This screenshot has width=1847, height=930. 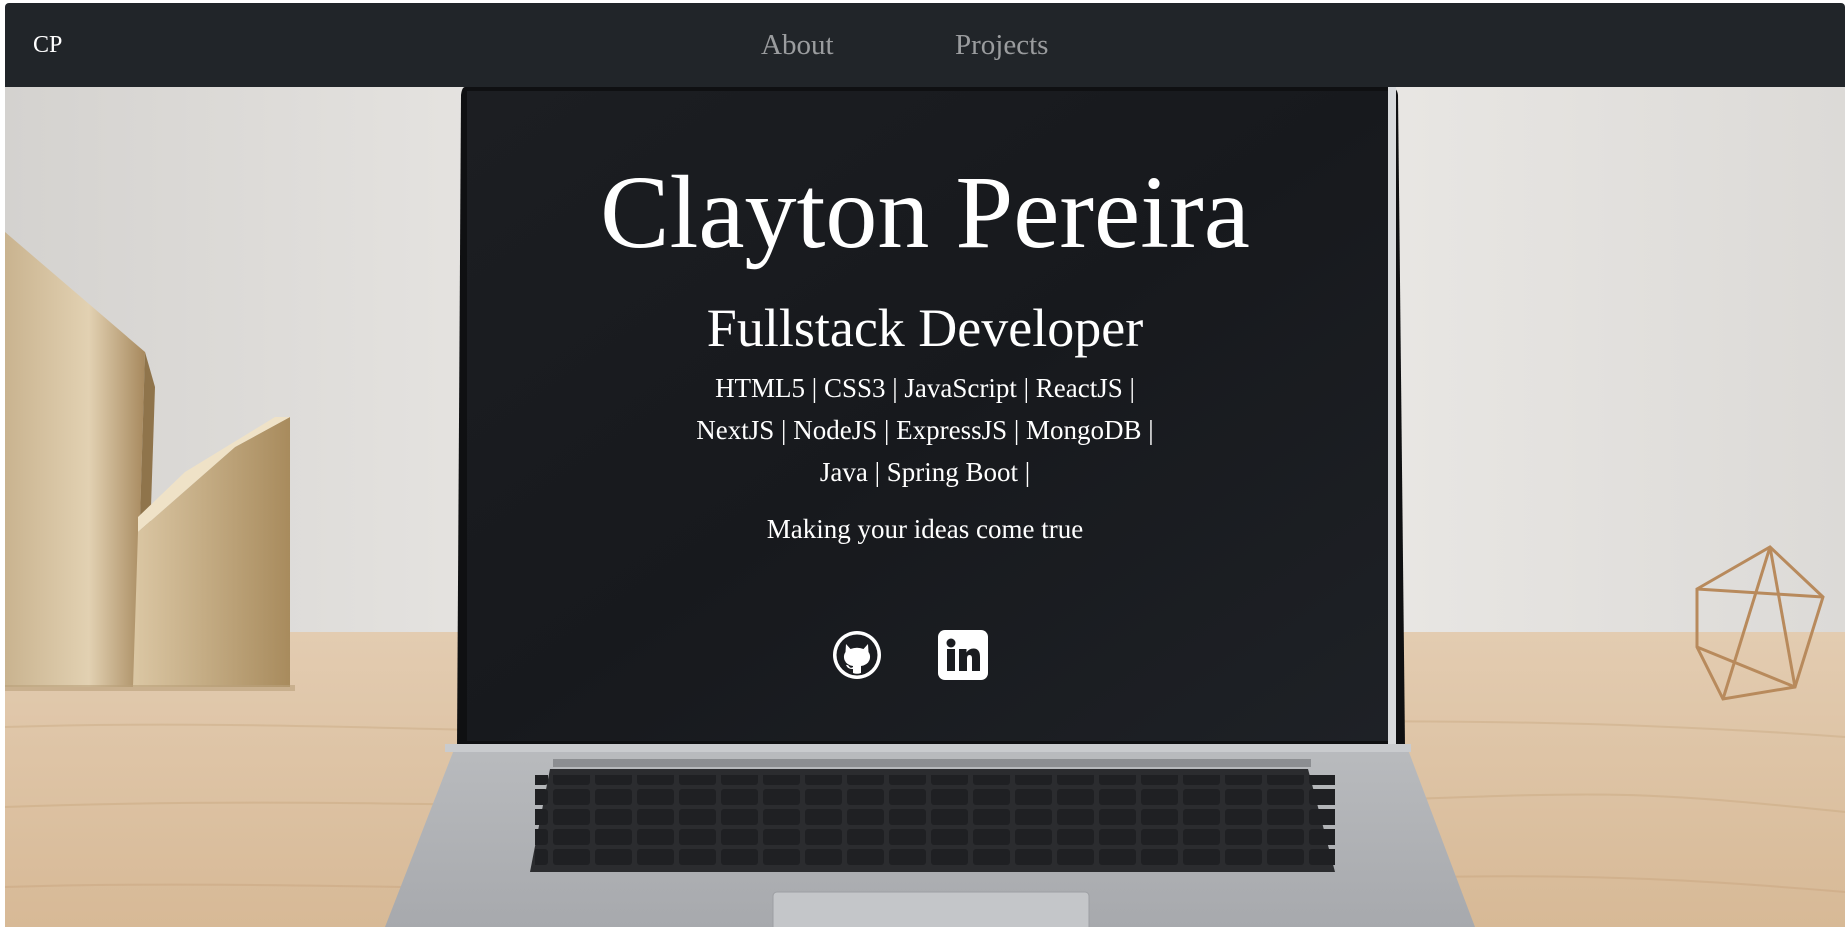 I want to click on brand-link: CP, so click(x=47, y=45).